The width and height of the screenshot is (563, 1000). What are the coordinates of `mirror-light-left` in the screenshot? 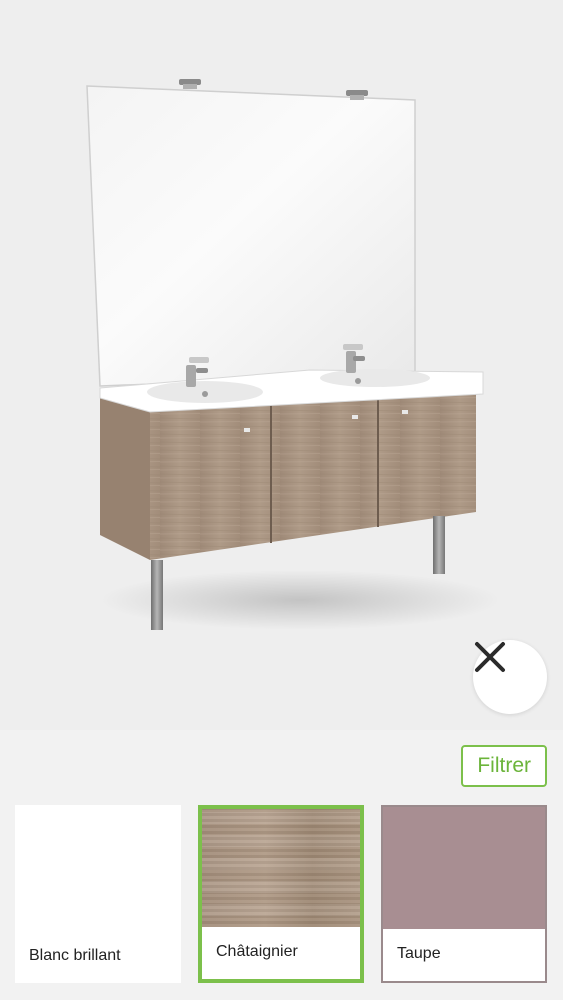 It's located at (190, 84).